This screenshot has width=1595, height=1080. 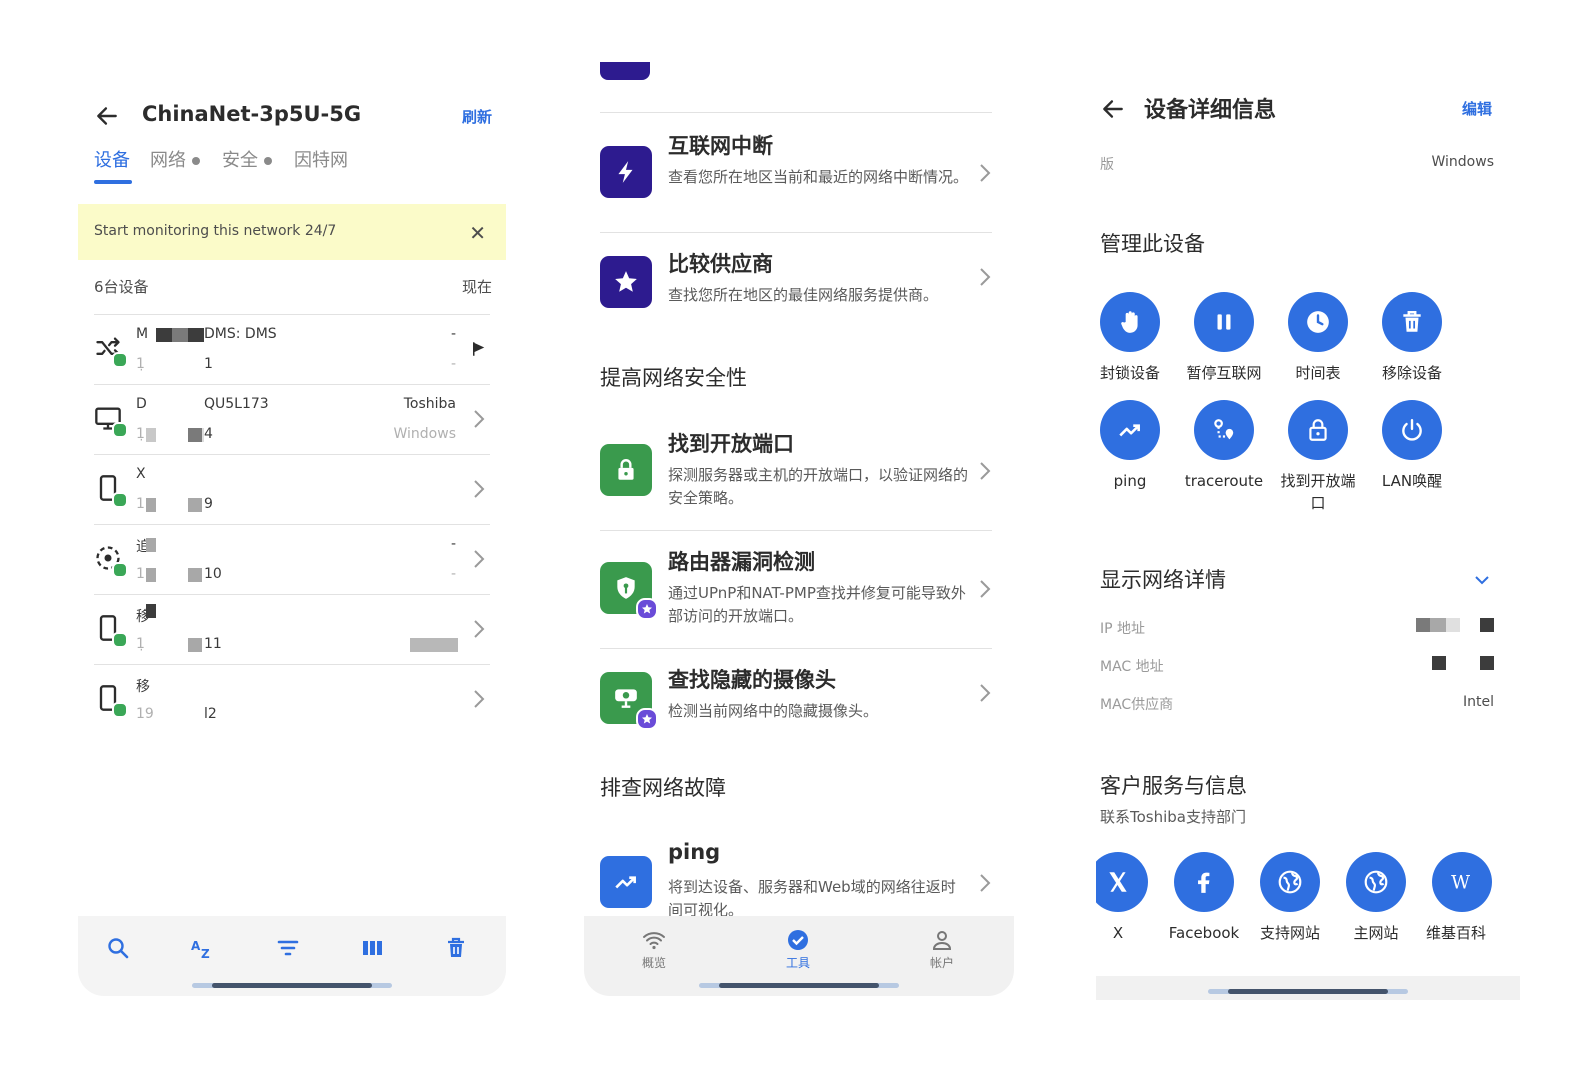 What do you see at coordinates (796, 483) in the screenshot?
I see `tool-open-ports: 找到开放端口 探测服务器或主机的开放端口，以验证网络的安全策略。` at bounding box center [796, 483].